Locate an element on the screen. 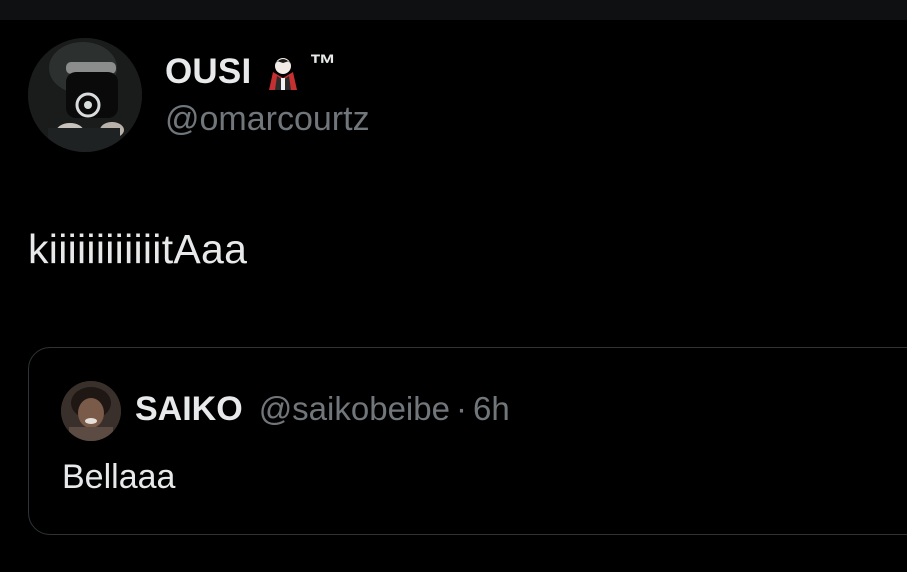  vampire-icon is located at coordinates (283, 72).